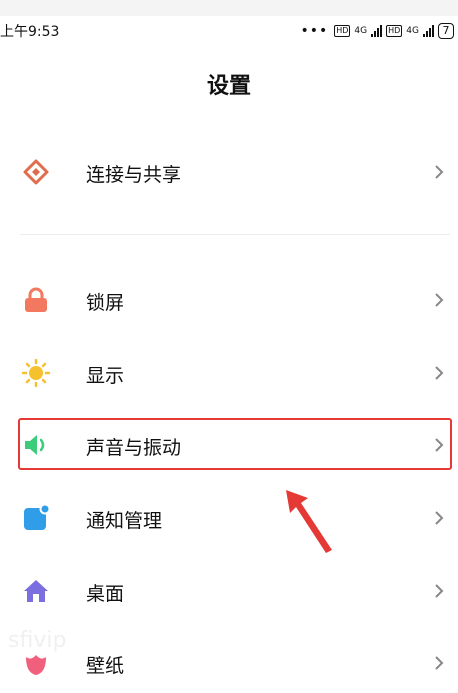 This screenshot has width=458, height=693. I want to click on highlight-box, so click(235, 444).